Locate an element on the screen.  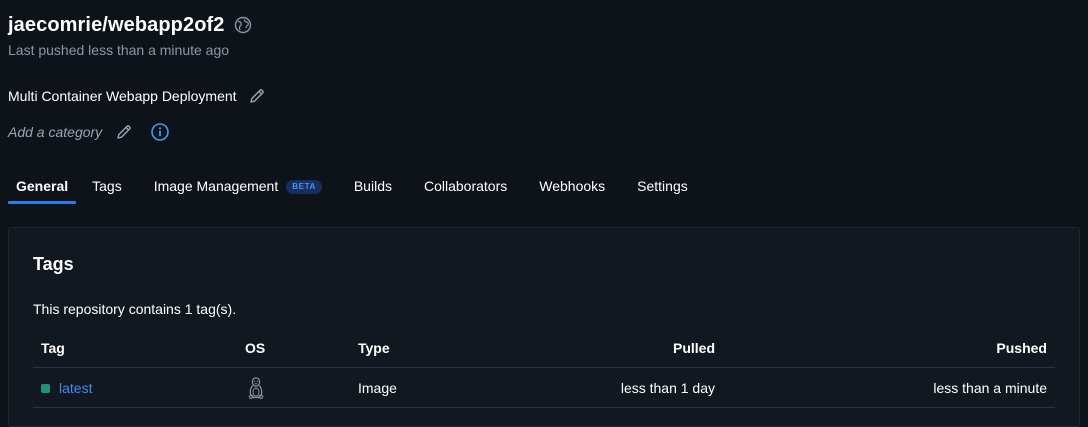
tab-label: Settings is located at coordinates (662, 186).